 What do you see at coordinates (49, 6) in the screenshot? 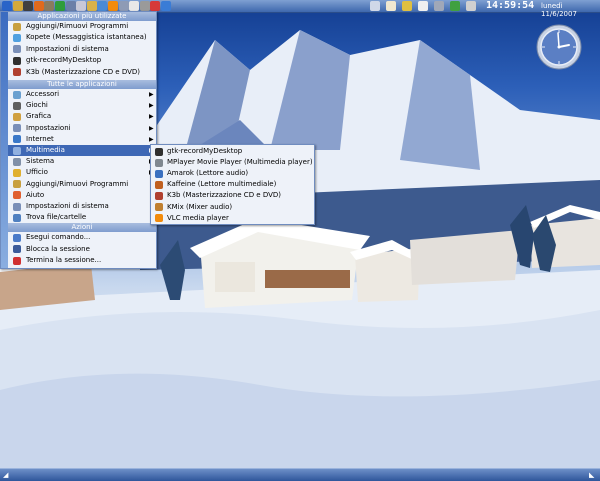
I see `gimp-icon` at bounding box center [49, 6].